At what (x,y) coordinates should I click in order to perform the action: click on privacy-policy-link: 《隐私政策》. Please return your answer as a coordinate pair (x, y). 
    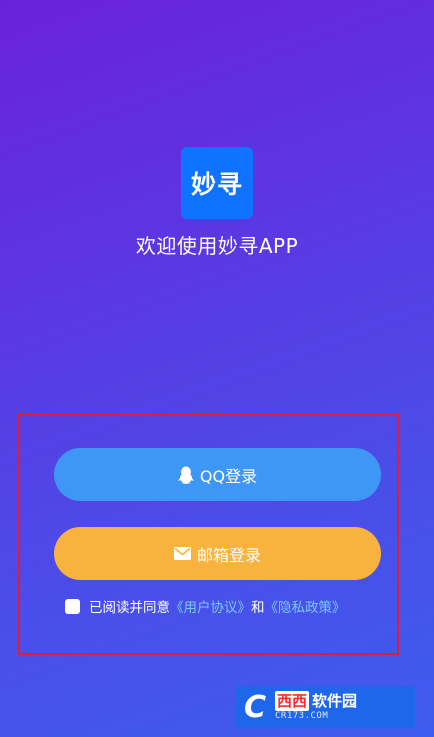
    Looking at the image, I should click on (305, 606).